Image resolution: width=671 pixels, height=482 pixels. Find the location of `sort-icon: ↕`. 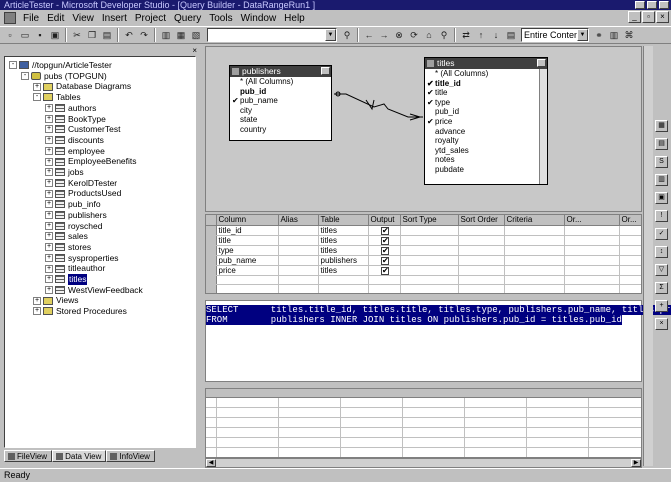

sort-icon: ↕ is located at coordinates (661, 252).